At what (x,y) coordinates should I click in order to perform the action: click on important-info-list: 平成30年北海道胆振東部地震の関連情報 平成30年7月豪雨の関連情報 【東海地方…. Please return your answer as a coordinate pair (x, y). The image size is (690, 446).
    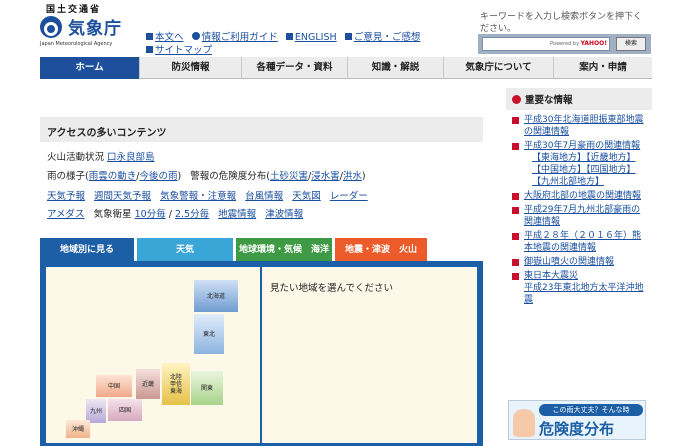
    Looking at the image, I should click on (579, 249).